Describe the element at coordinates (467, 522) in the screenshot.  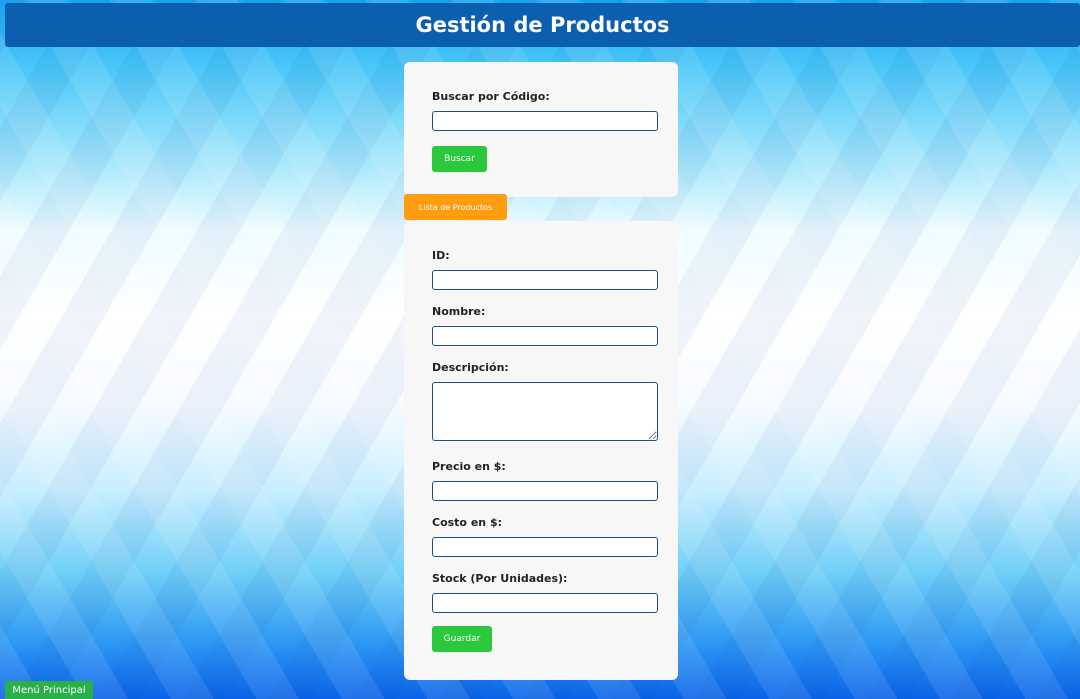
I see `costo-label: Costo en $:` at that location.